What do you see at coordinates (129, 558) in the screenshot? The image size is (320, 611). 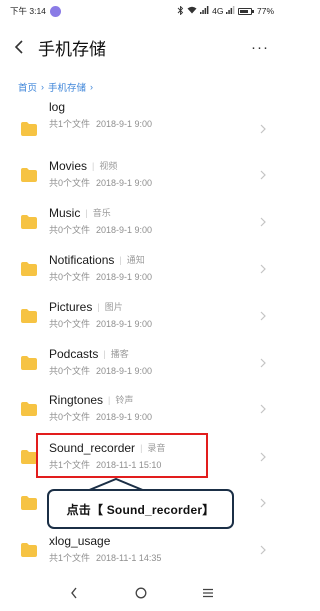 I see `file-date: 2018-11-1 14:35` at bounding box center [129, 558].